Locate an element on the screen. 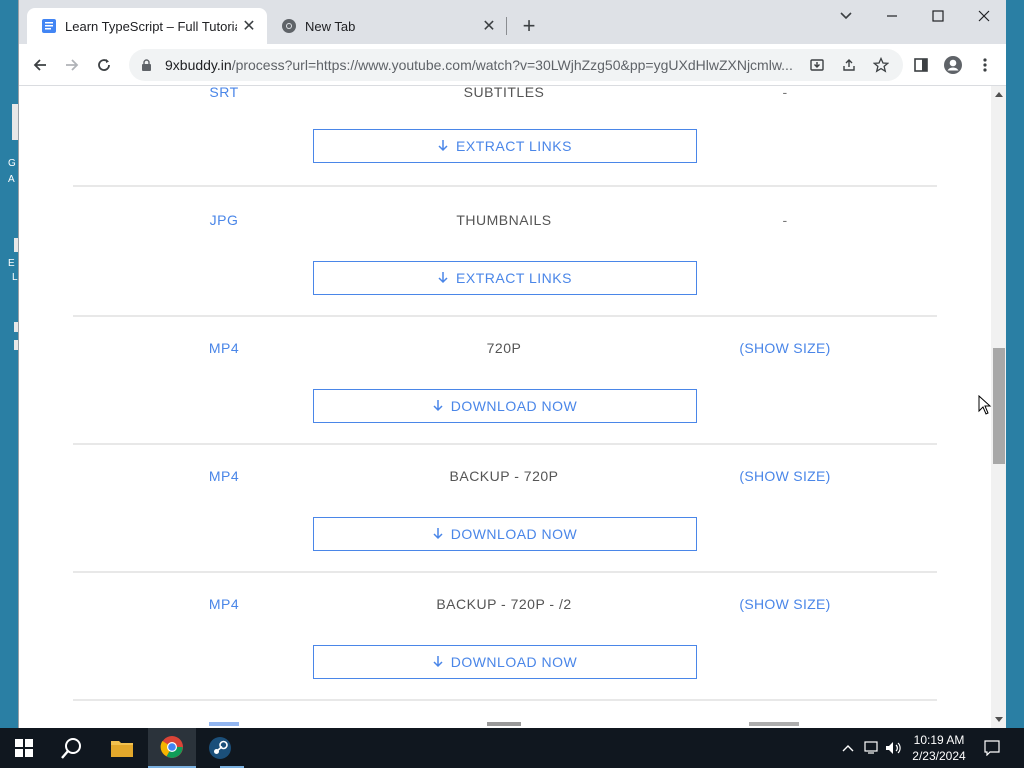 This screenshot has width=1024, height=768. desktop-background: G A E L is located at coordinates (9, 364).